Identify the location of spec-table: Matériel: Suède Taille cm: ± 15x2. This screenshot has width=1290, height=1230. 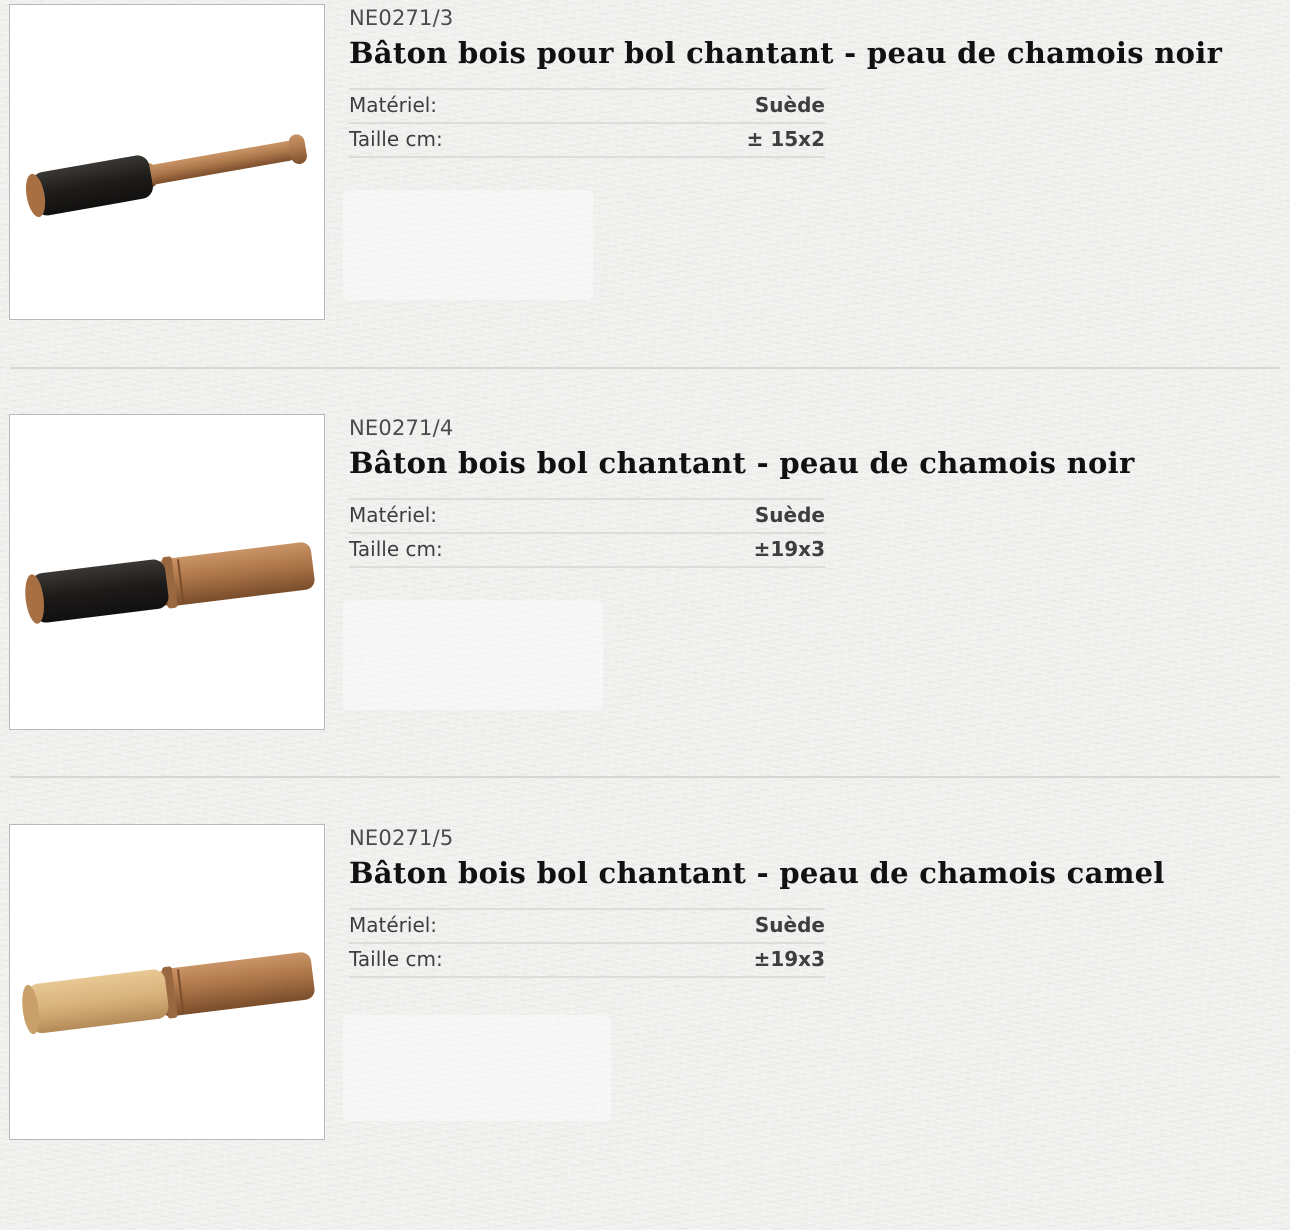
(587, 123).